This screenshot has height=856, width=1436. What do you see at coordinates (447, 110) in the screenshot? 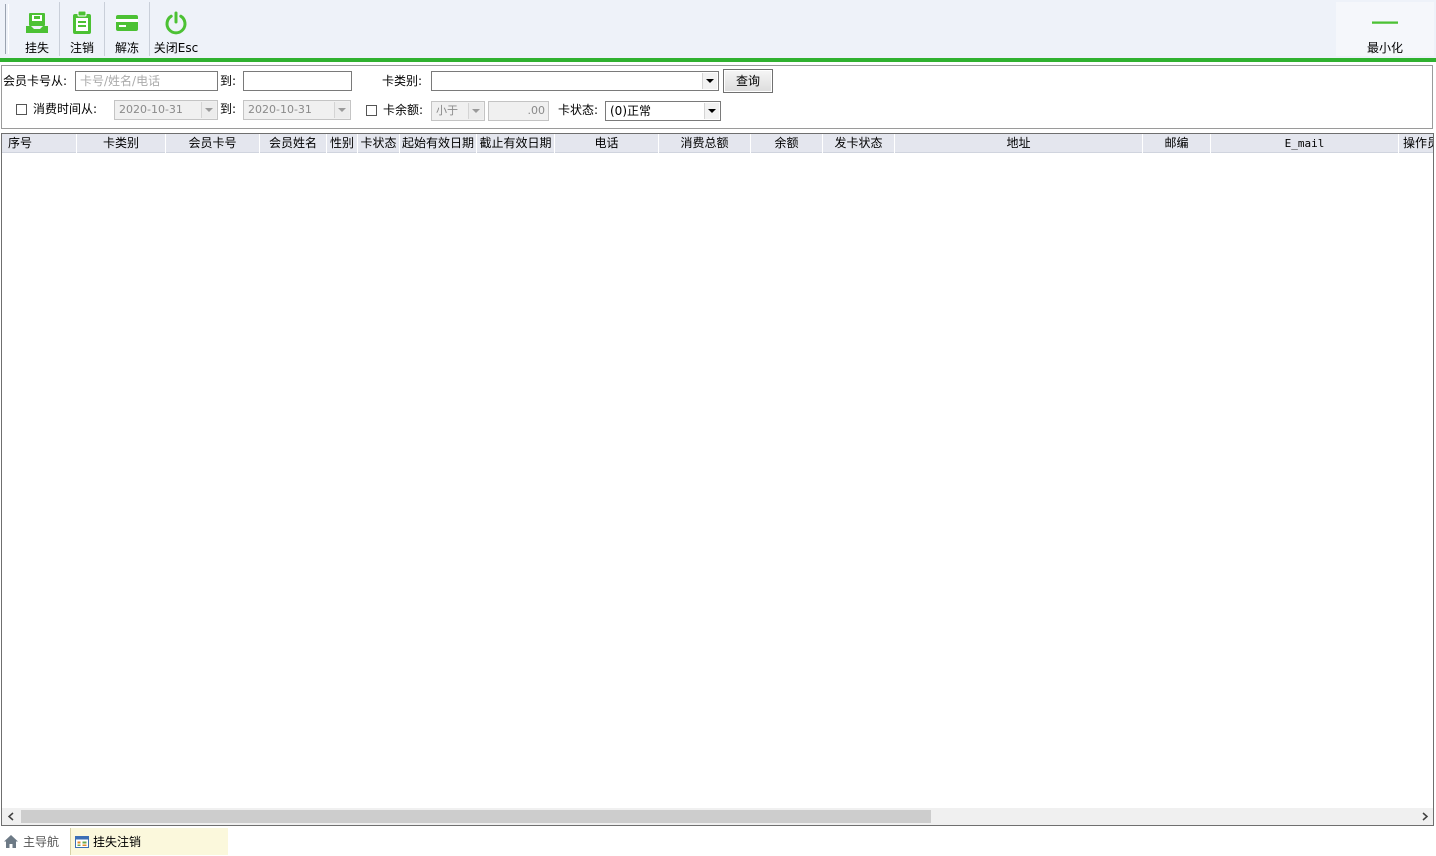
I see `balance-op-value: 小于` at bounding box center [447, 110].